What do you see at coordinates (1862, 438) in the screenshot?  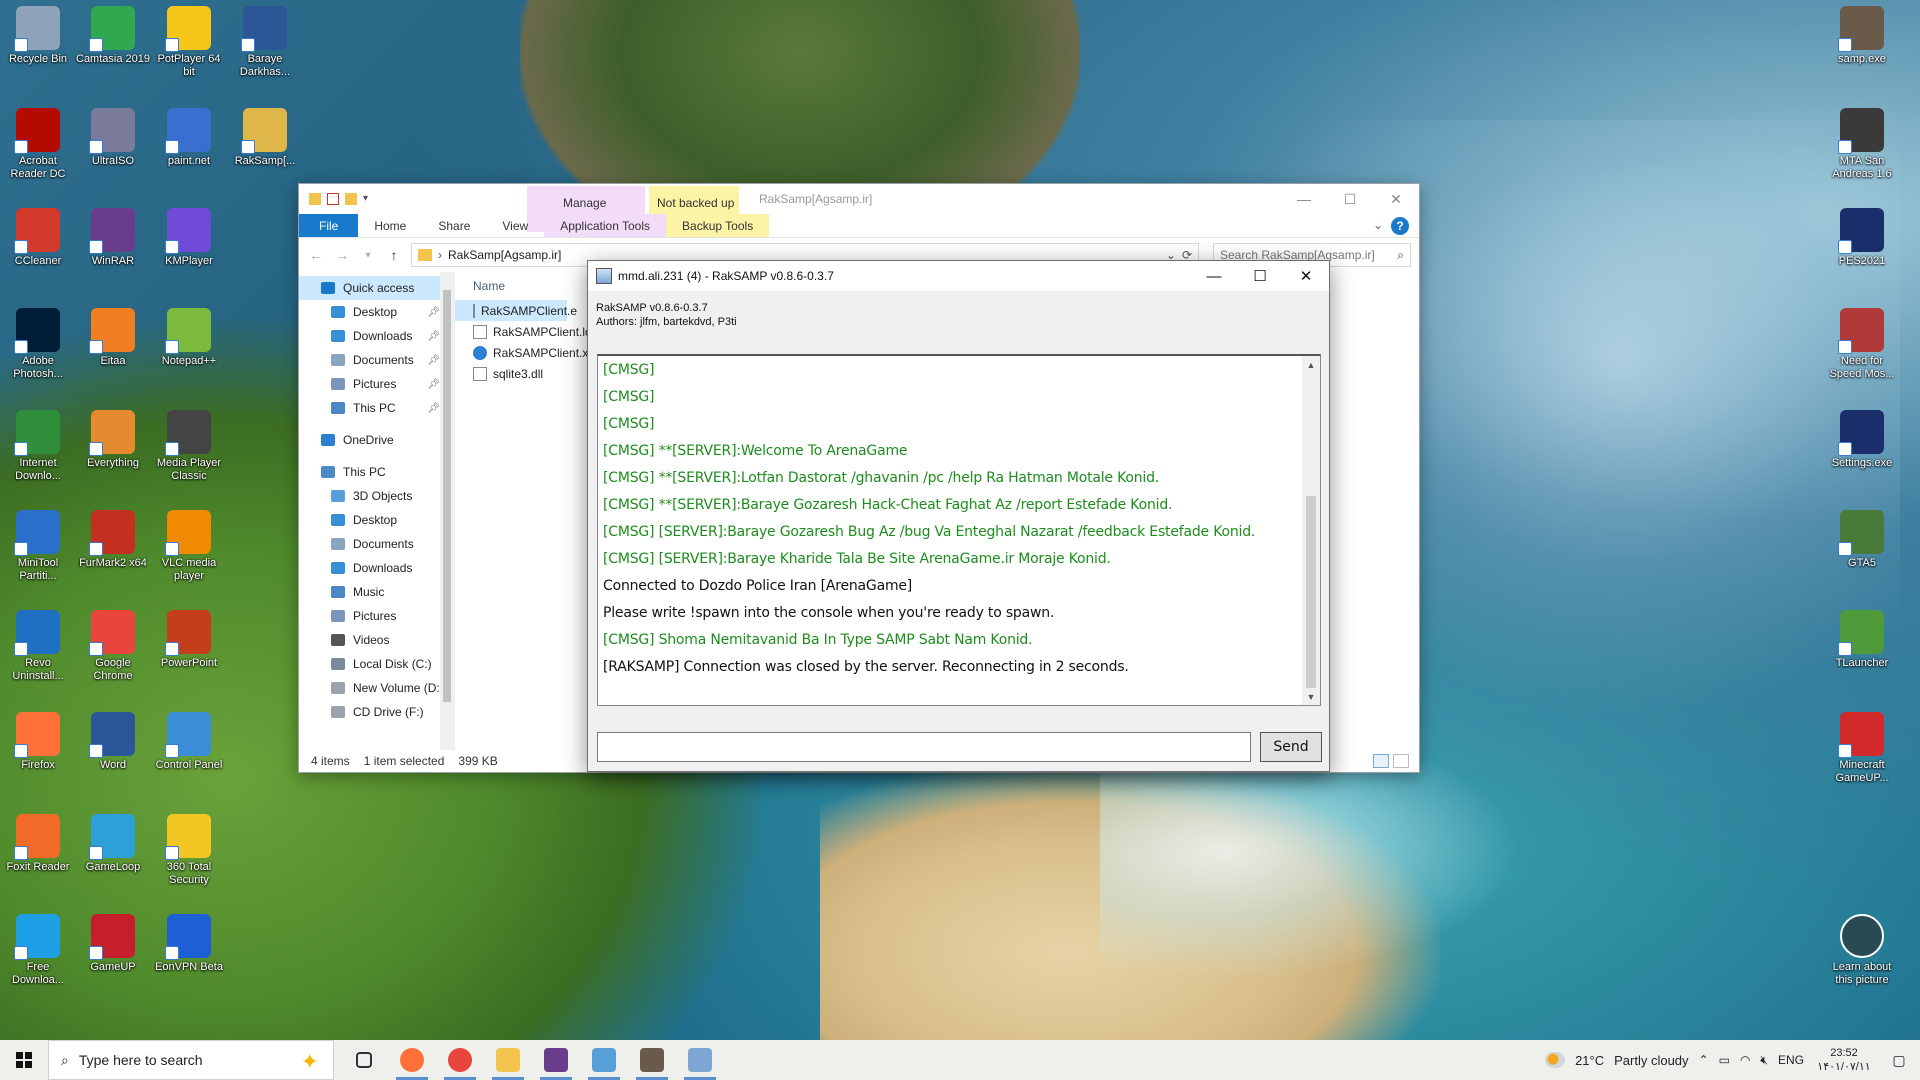 I see `desktop-icon-settings-exe: Settings.exe` at bounding box center [1862, 438].